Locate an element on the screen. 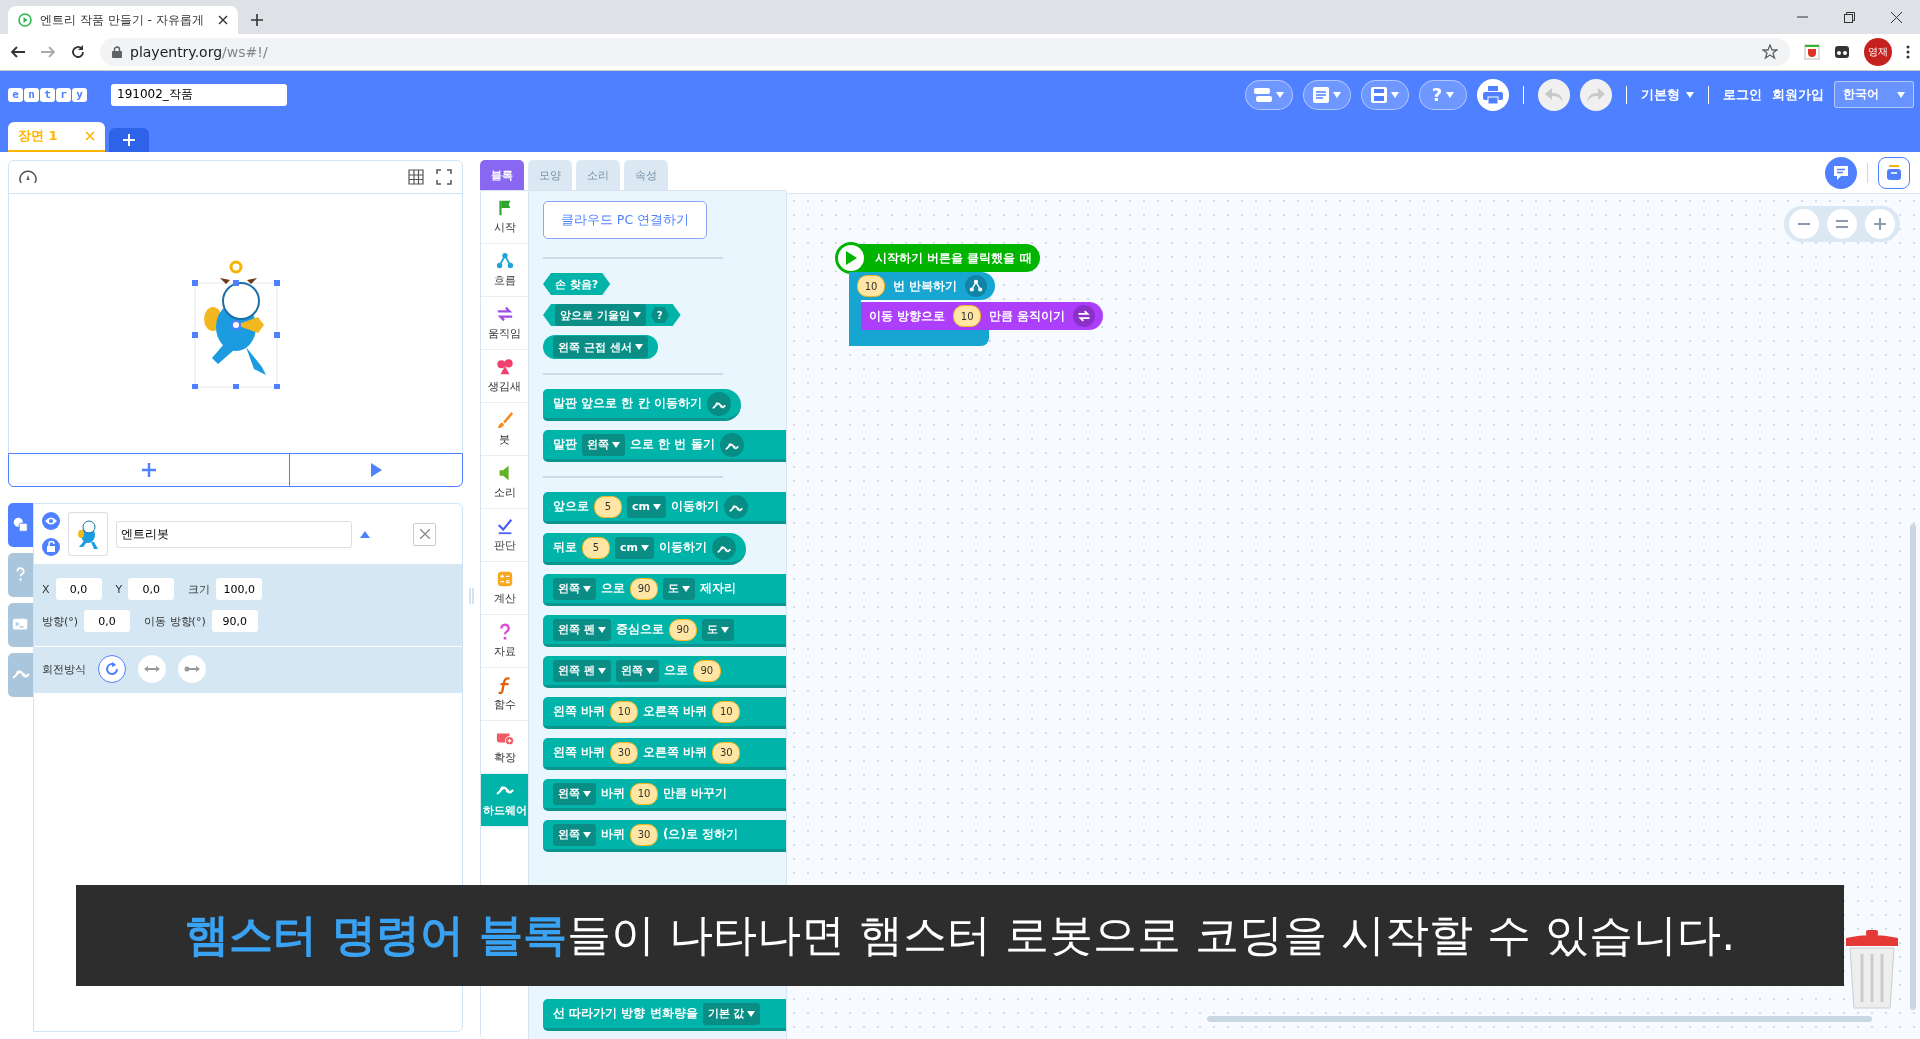 Image resolution: width=1920 pixels, height=1039 pixels. shield-icon is located at coordinates (1812, 52).